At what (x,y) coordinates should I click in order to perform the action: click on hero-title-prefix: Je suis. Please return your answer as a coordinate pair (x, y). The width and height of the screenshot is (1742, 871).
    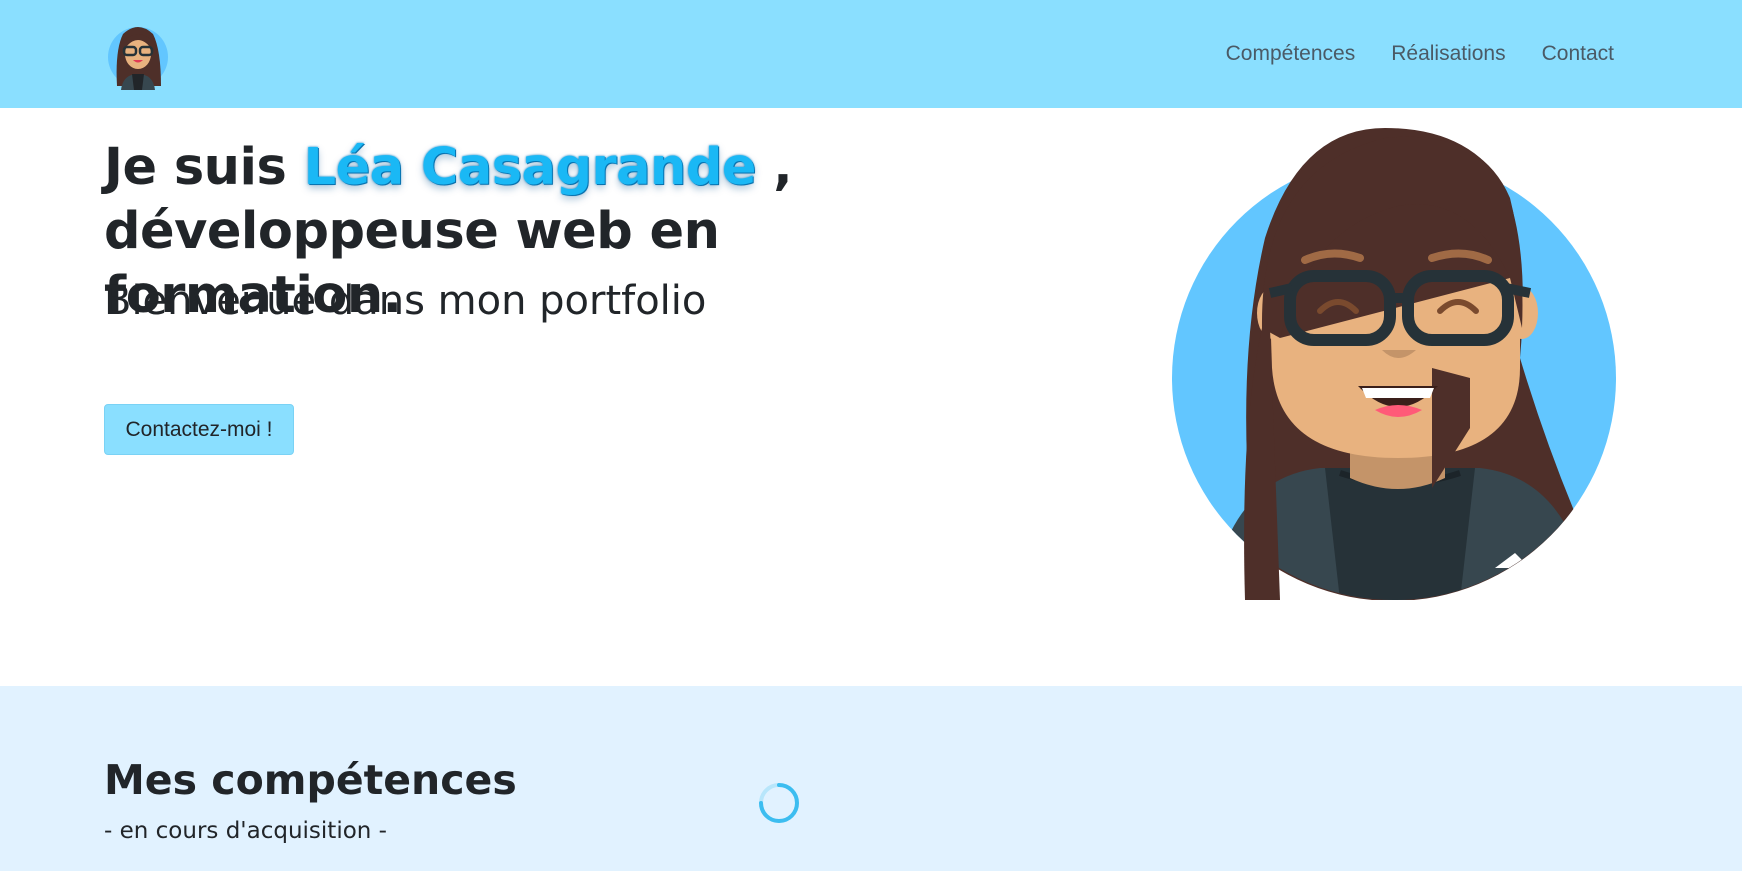
    Looking at the image, I should click on (195, 167).